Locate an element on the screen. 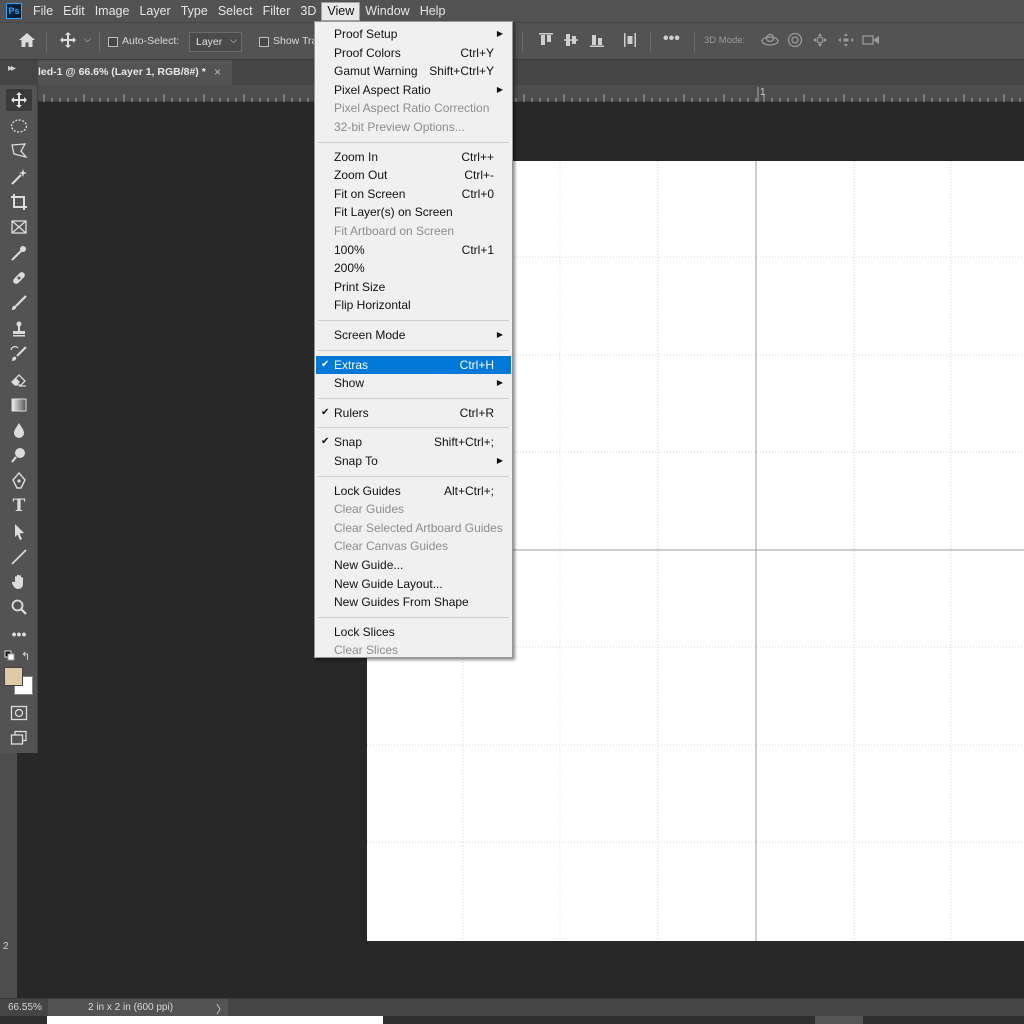 Image resolution: width=1024 pixels, height=1024 pixels. swap-colors-icon: ↰ is located at coordinates (25, 656).